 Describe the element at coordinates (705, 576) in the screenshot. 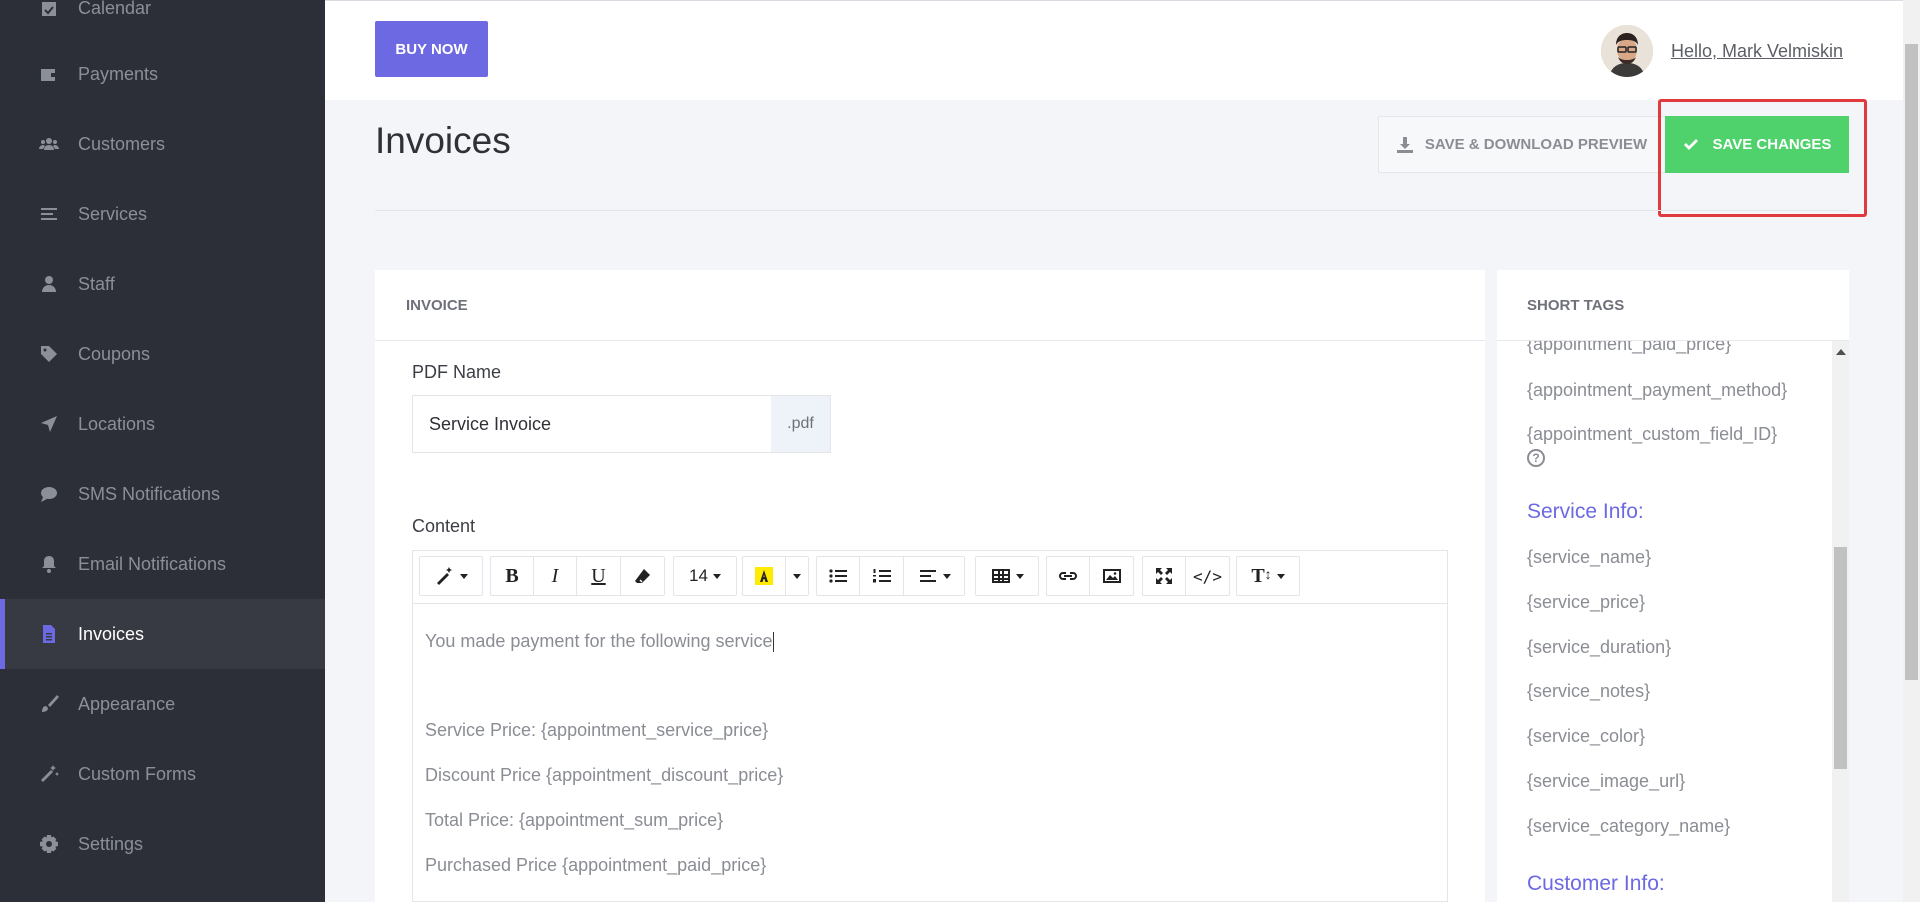

I see `font-size-dropdown: 14` at that location.